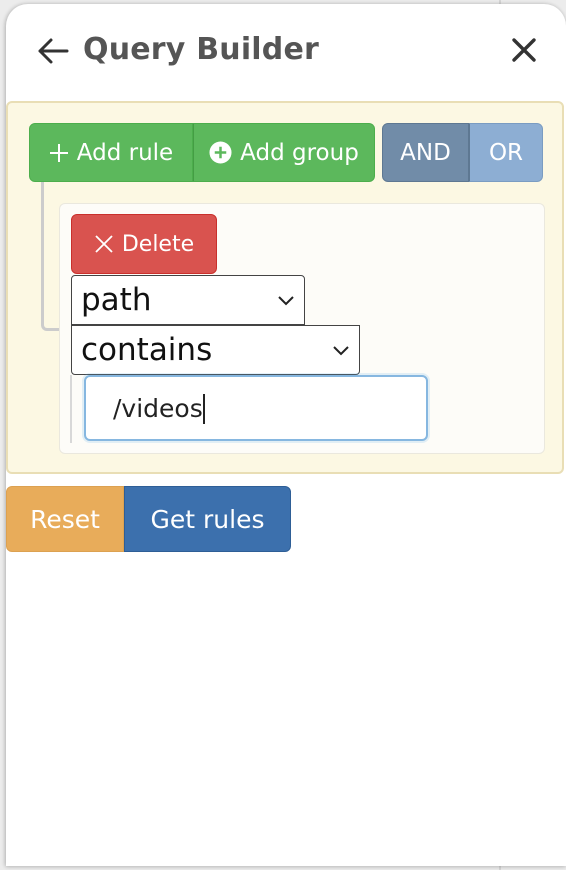 The width and height of the screenshot is (566, 870). Describe the element at coordinates (207, 519) in the screenshot. I see `get-rules-button: Get rules` at that location.